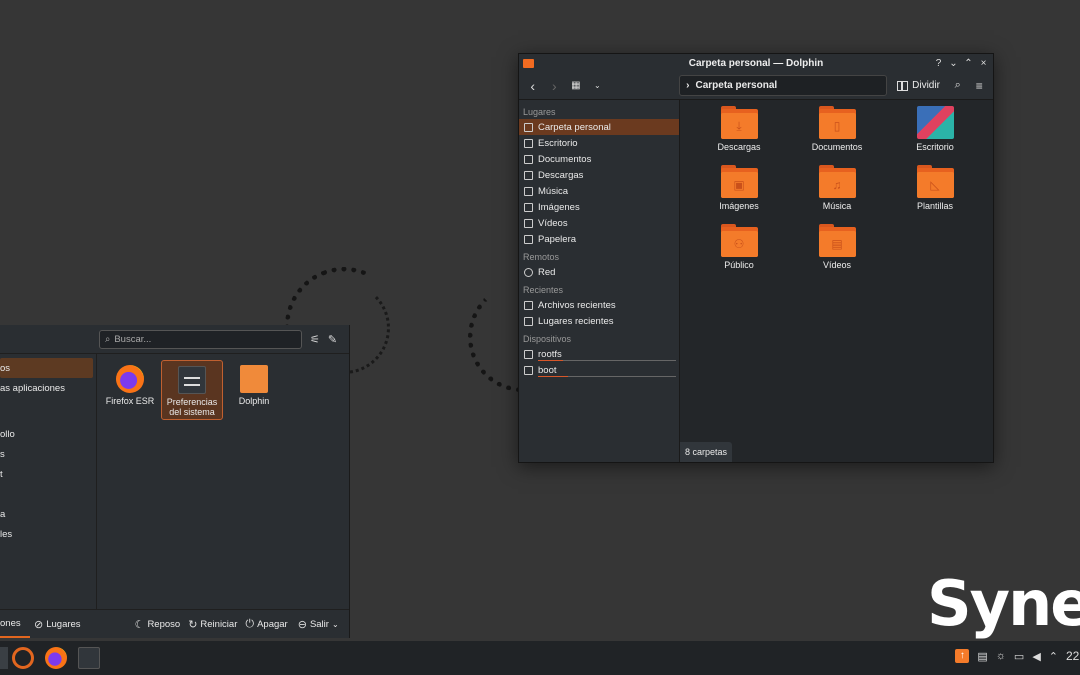  Describe the element at coordinates (528, 63) in the screenshot. I see `dolphin-app-icon` at that location.